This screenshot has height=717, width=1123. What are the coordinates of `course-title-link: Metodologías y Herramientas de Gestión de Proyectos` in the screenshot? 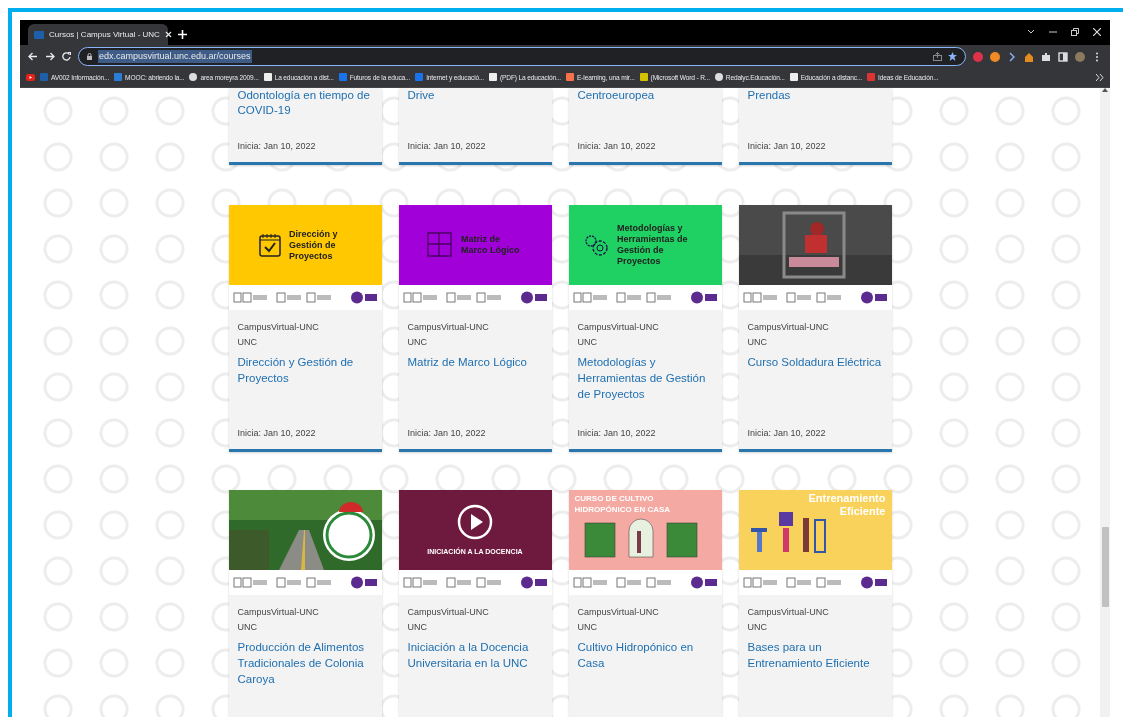 It's located at (645, 378).